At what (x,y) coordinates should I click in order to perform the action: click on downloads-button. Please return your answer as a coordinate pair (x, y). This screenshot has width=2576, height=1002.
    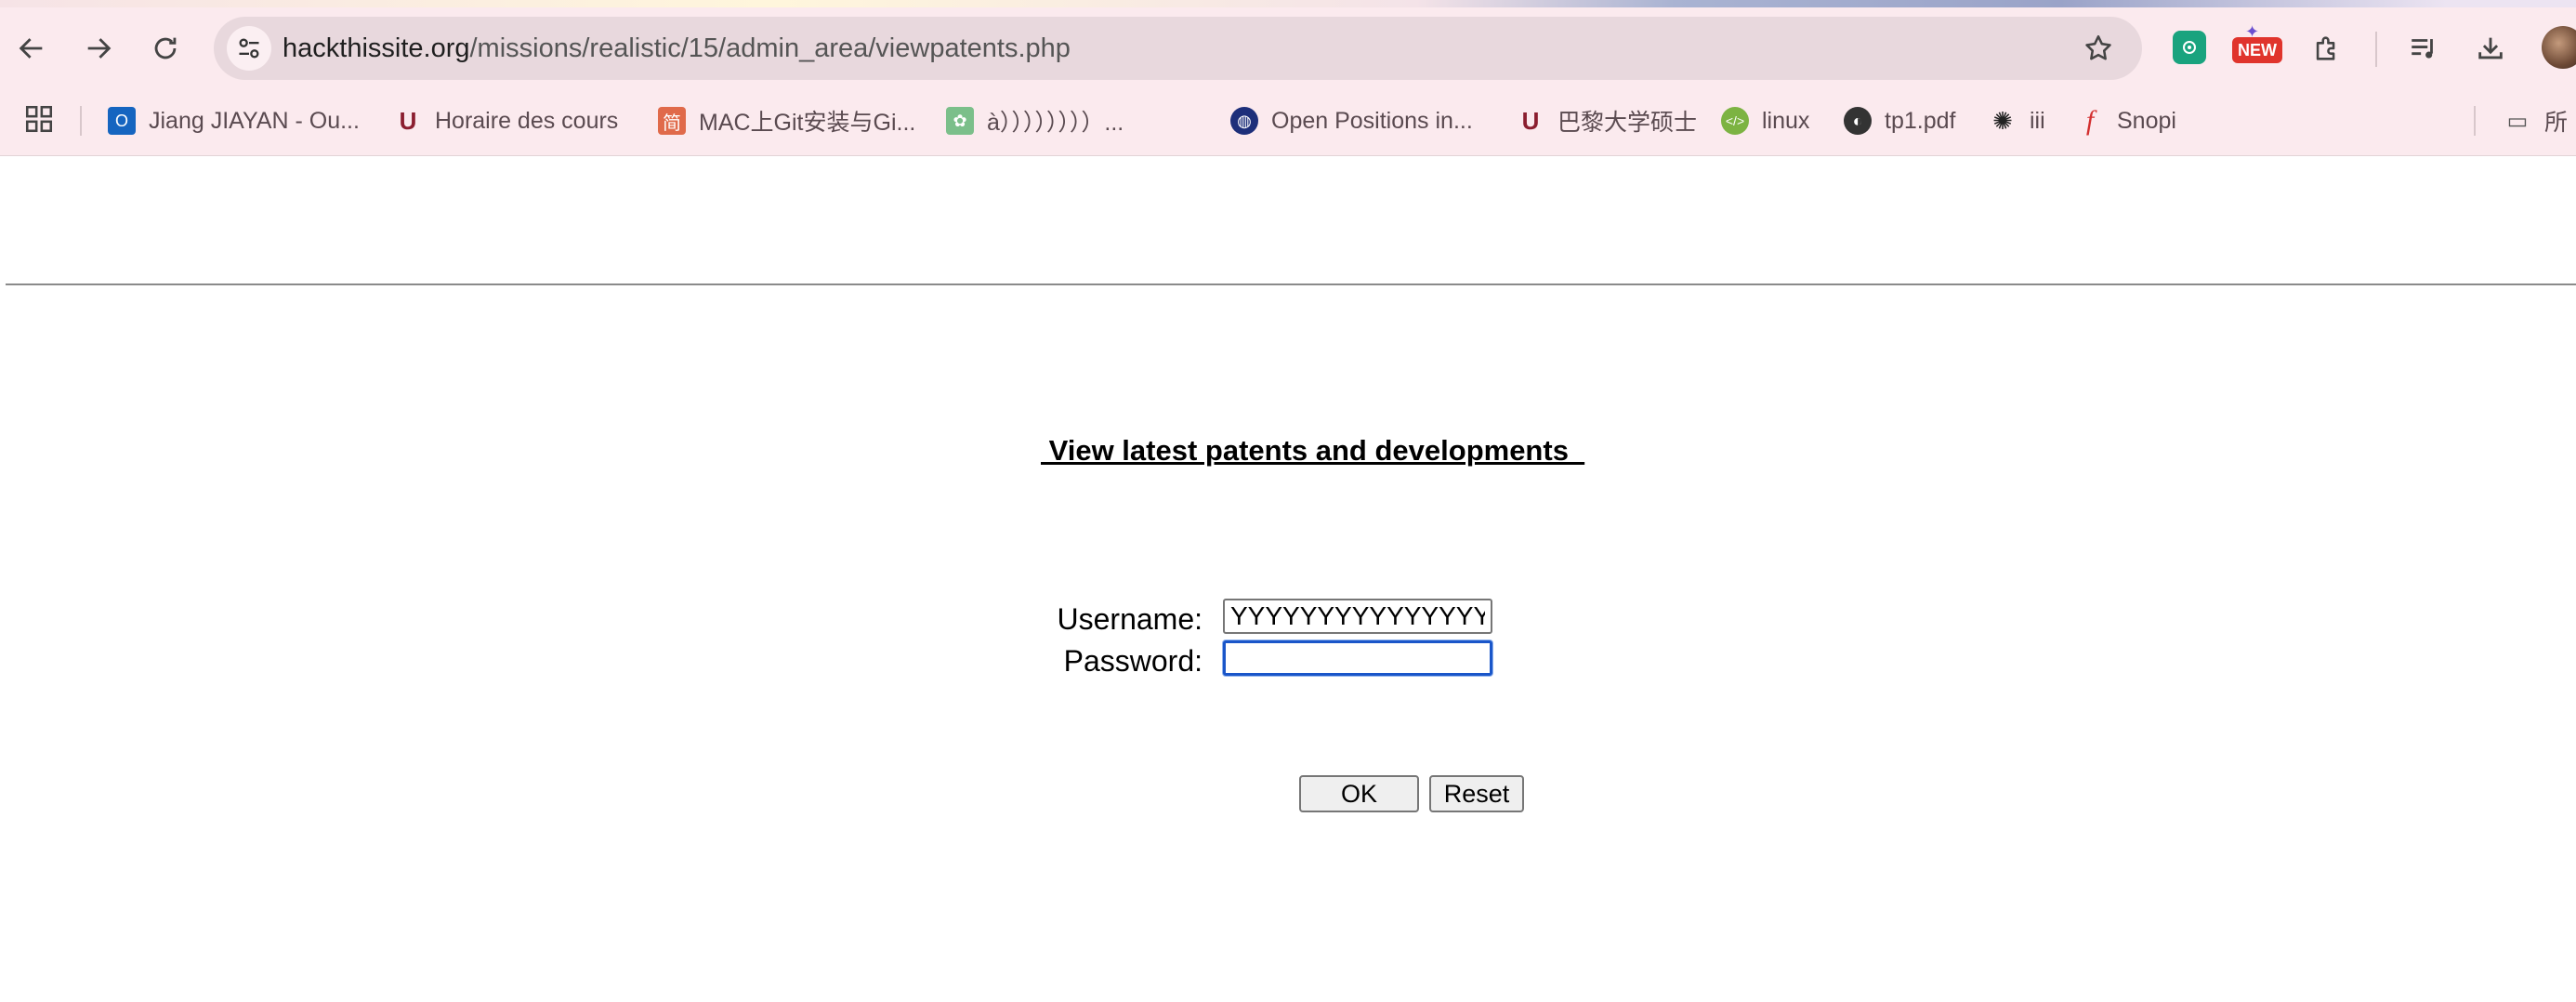
    Looking at the image, I should click on (2490, 48).